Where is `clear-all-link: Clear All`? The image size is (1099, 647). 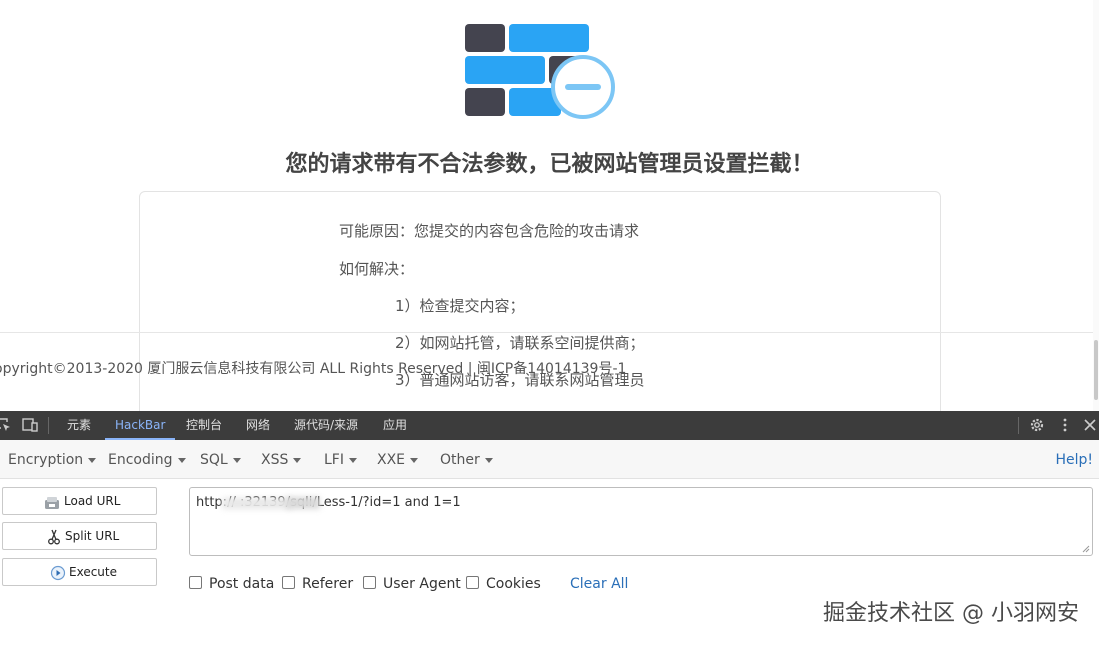 clear-all-link: Clear All is located at coordinates (599, 584).